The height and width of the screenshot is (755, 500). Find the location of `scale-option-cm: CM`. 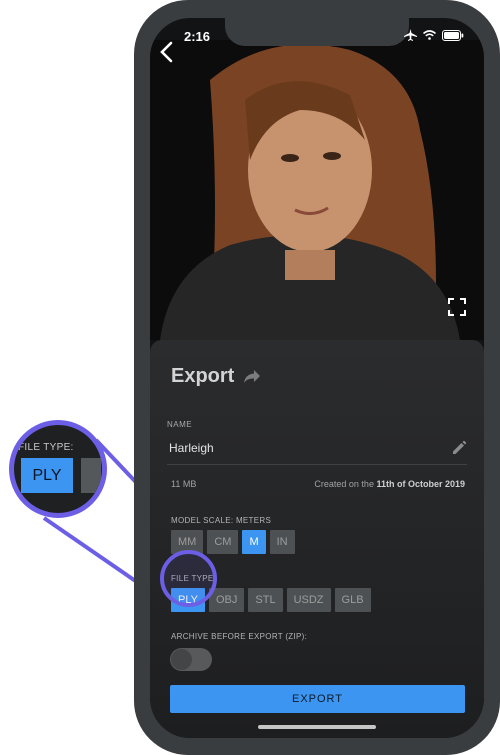

scale-option-cm: CM is located at coordinates (223, 542).